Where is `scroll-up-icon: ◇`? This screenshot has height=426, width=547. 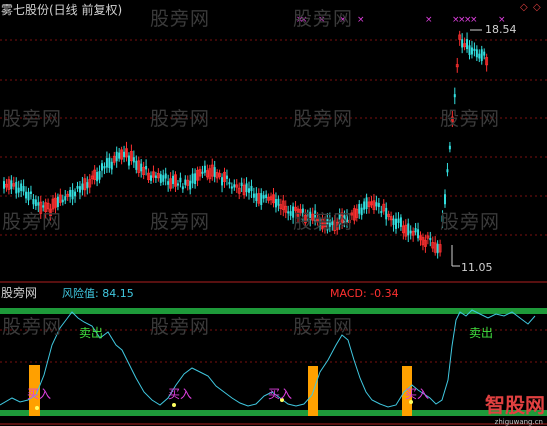
scroll-up-icon: ◇ is located at coordinates (524, 8).